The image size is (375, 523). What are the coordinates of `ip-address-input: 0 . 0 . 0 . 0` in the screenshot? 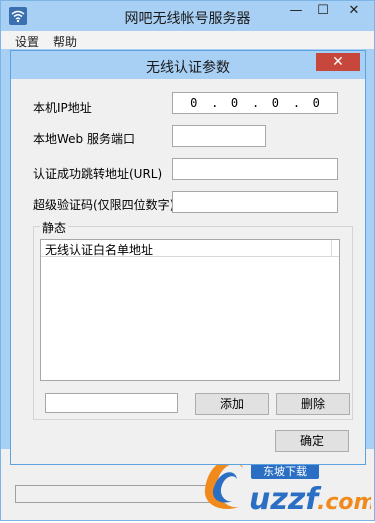 It's located at (255, 103).